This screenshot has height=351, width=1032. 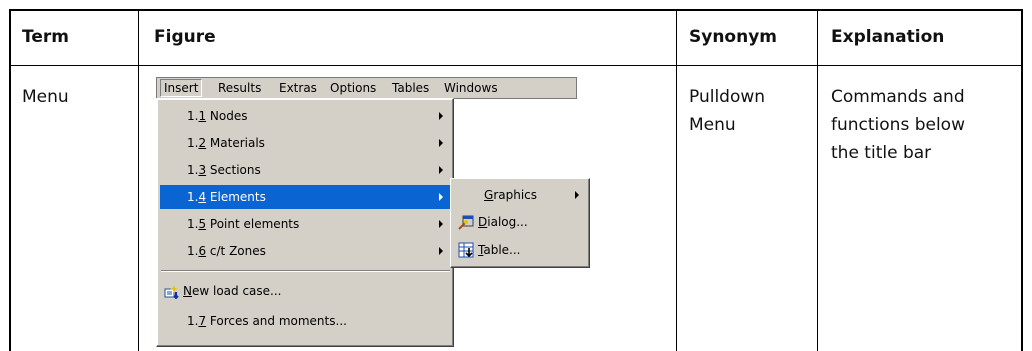 I want to click on menu-item-text: Nodes, so click(x=227, y=116).